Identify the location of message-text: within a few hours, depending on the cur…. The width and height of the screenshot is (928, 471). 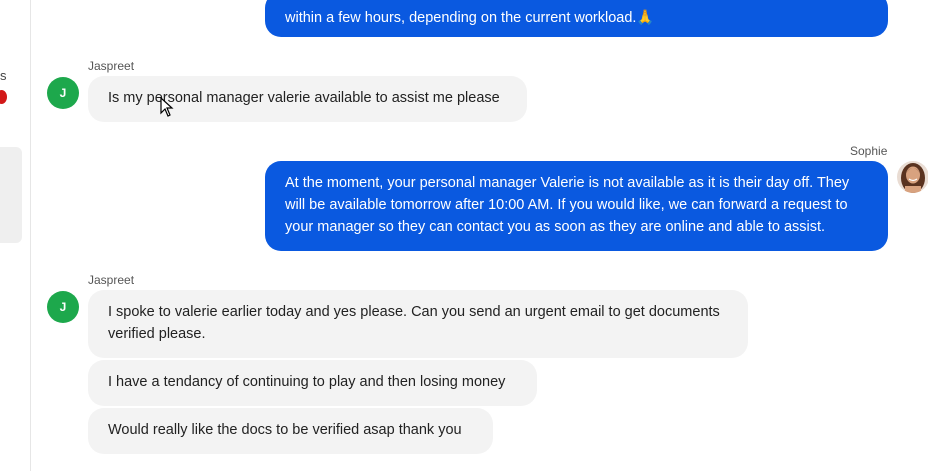
(470, 18).